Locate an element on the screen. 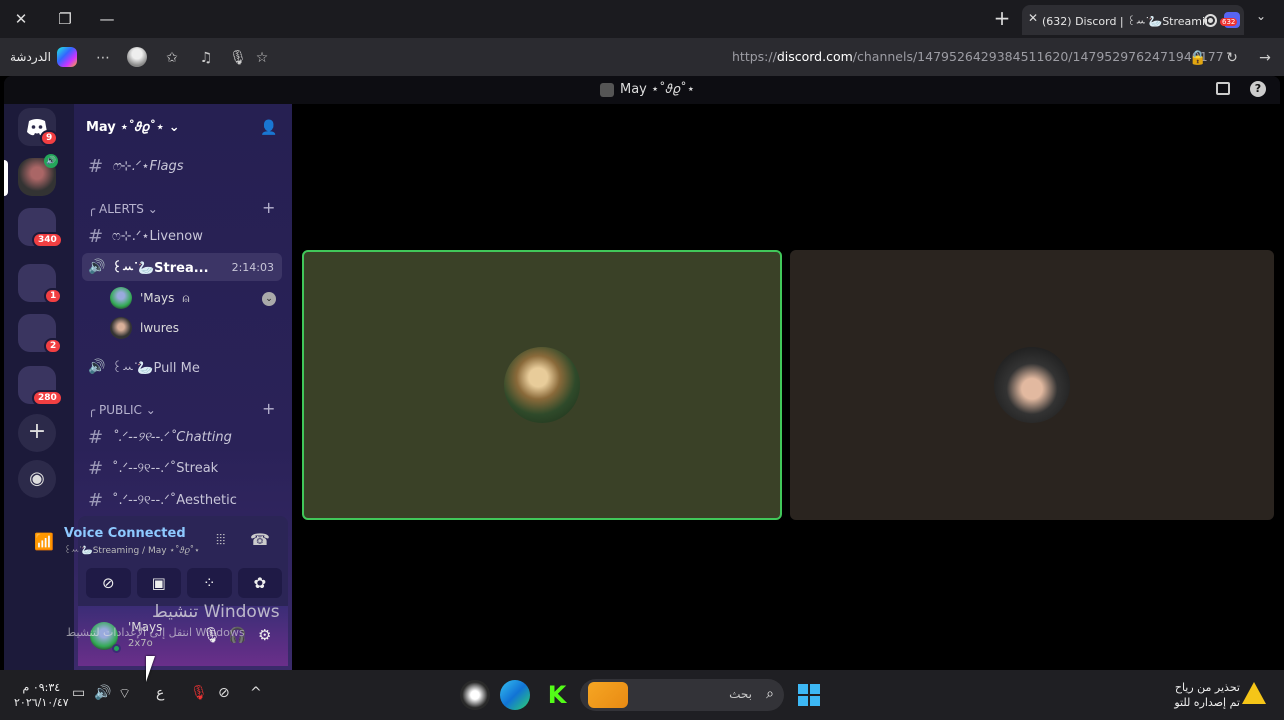 This screenshot has height=720, width=1284. participant-avatar is located at coordinates (1032, 385).